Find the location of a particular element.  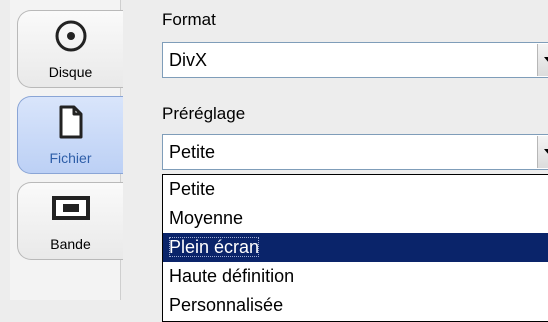

list-item-selected: Plein écran is located at coordinates (355, 247).